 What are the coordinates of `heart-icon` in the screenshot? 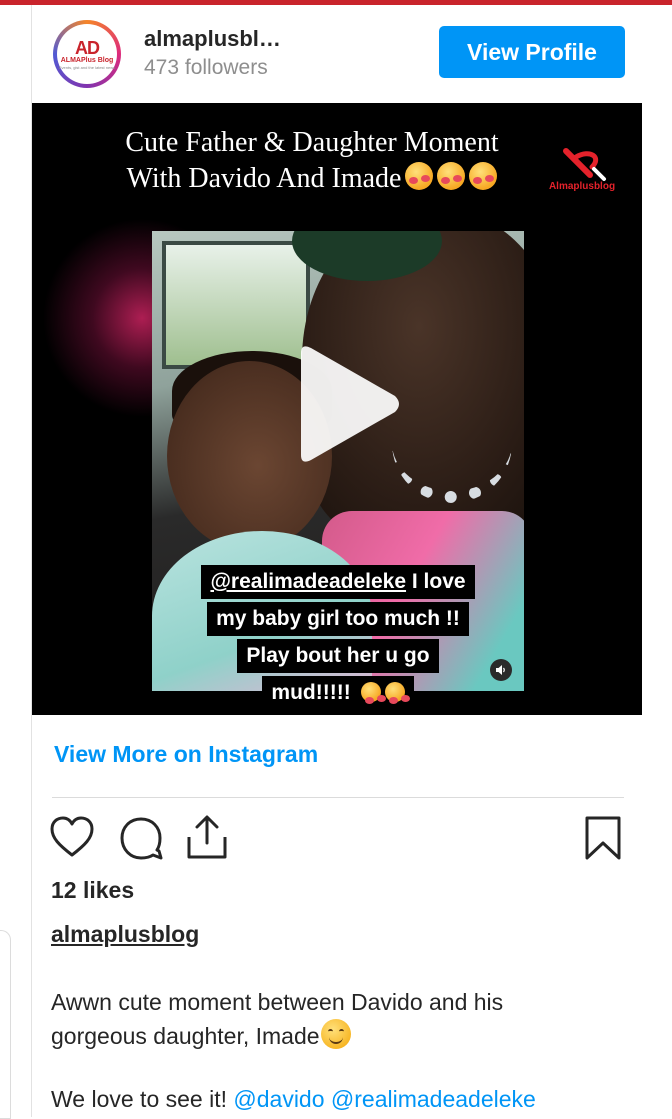 It's located at (72, 837).